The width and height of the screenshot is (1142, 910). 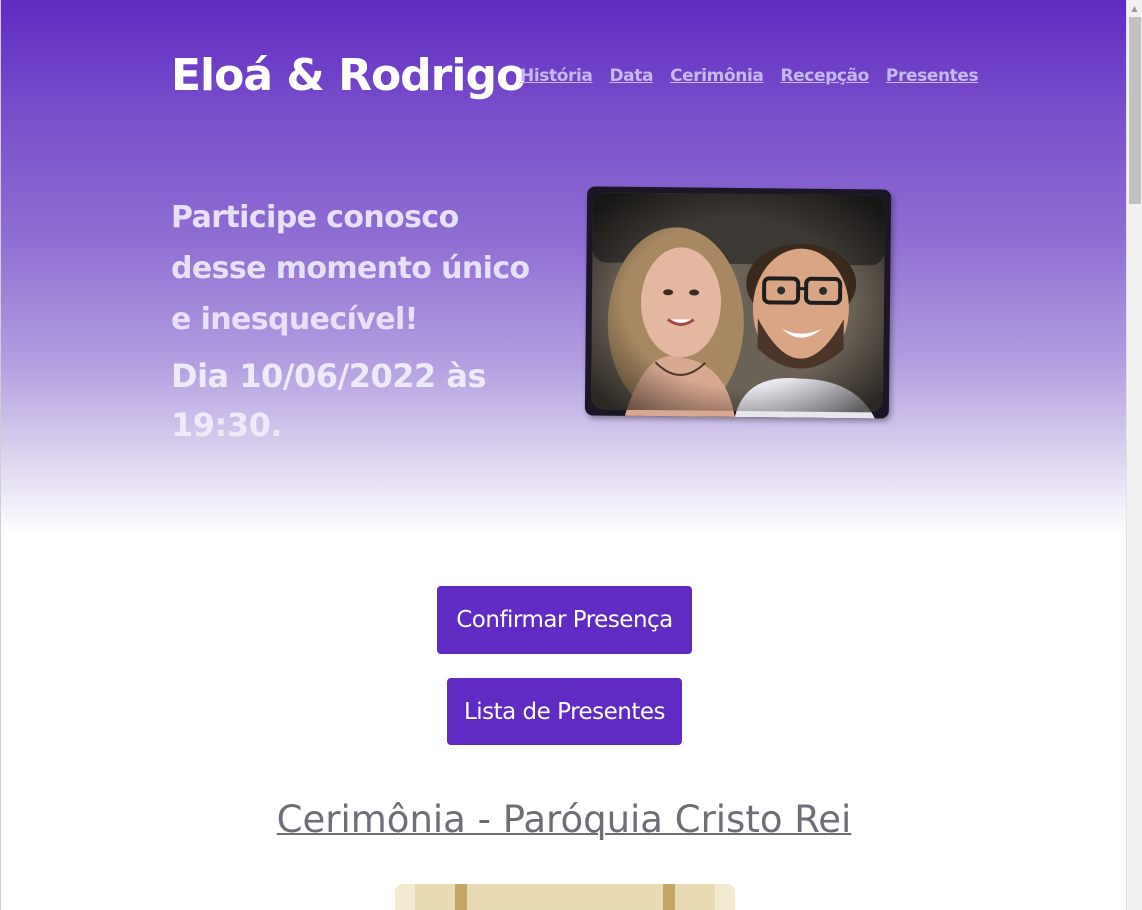 I want to click on site-brand: Eloá & Rodrigo, so click(x=348, y=75).